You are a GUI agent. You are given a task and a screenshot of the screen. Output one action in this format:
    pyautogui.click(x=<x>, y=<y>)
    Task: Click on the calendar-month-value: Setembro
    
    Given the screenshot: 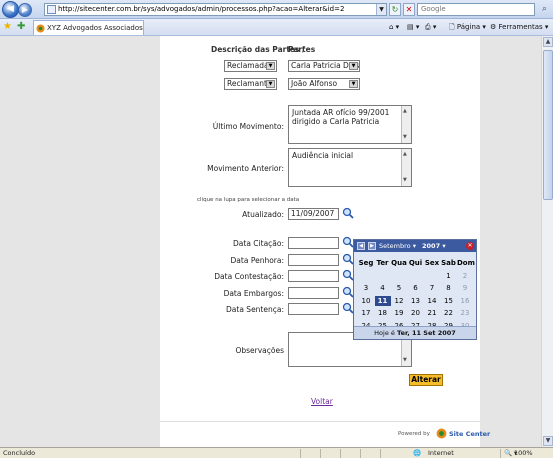 What is the action you would take?
    pyautogui.click(x=395, y=246)
    